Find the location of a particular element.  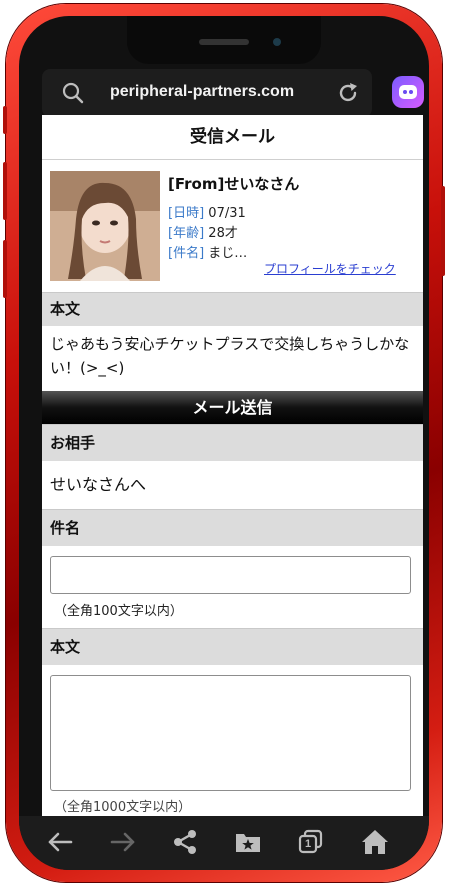

recipient-value: せいなさんへ is located at coordinates (98, 484).